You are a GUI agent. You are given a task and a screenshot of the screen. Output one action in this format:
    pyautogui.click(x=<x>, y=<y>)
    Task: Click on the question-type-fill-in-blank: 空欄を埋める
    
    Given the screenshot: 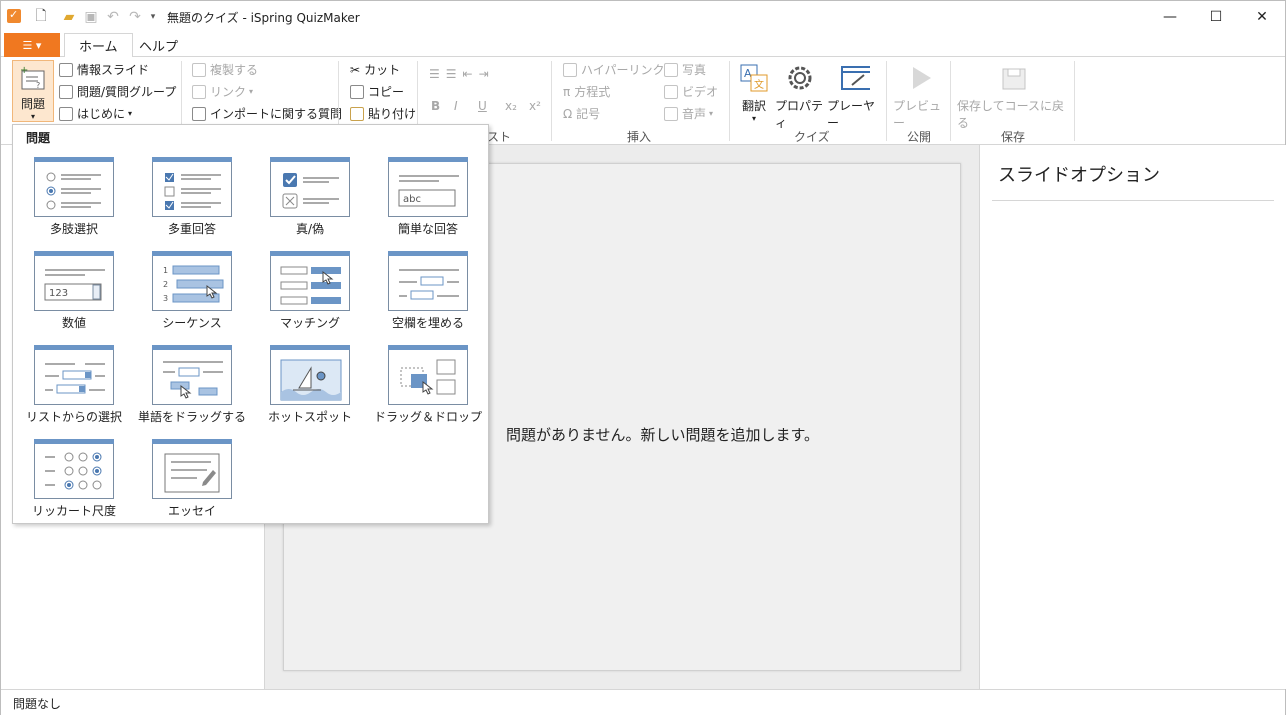 What is the action you would take?
    pyautogui.click(x=428, y=295)
    